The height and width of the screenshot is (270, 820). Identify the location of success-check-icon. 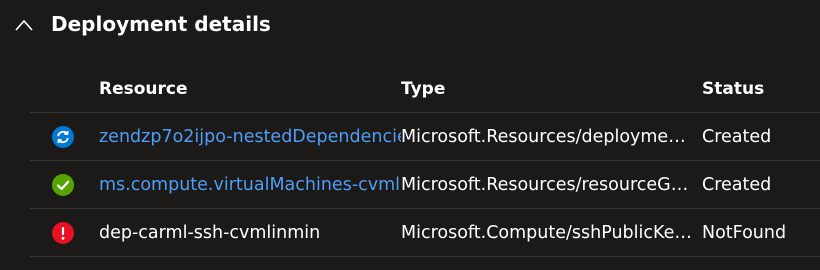
(63, 184).